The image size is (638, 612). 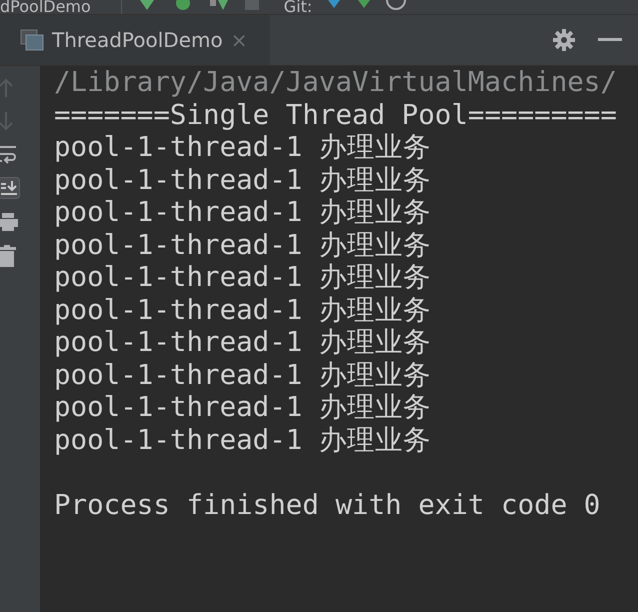 I want to click on run-configuration-dropdown: dPoolDemo, so click(x=61, y=7).